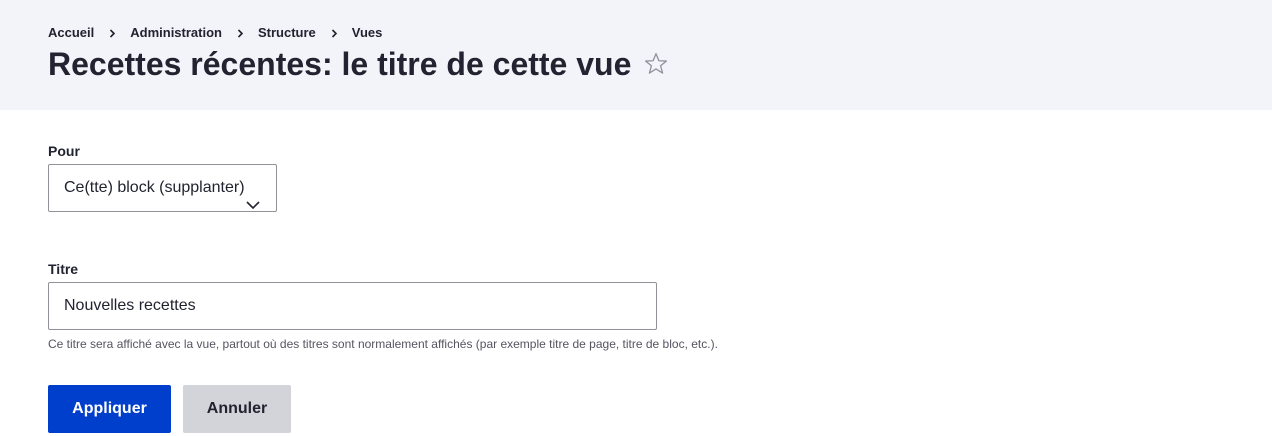 The width and height of the screenshot is (1272, 436). What do you see at coordinates (237, 409) in the screenshot?
I see `cancel-button: Annuler` at bounding box center [237, 409].